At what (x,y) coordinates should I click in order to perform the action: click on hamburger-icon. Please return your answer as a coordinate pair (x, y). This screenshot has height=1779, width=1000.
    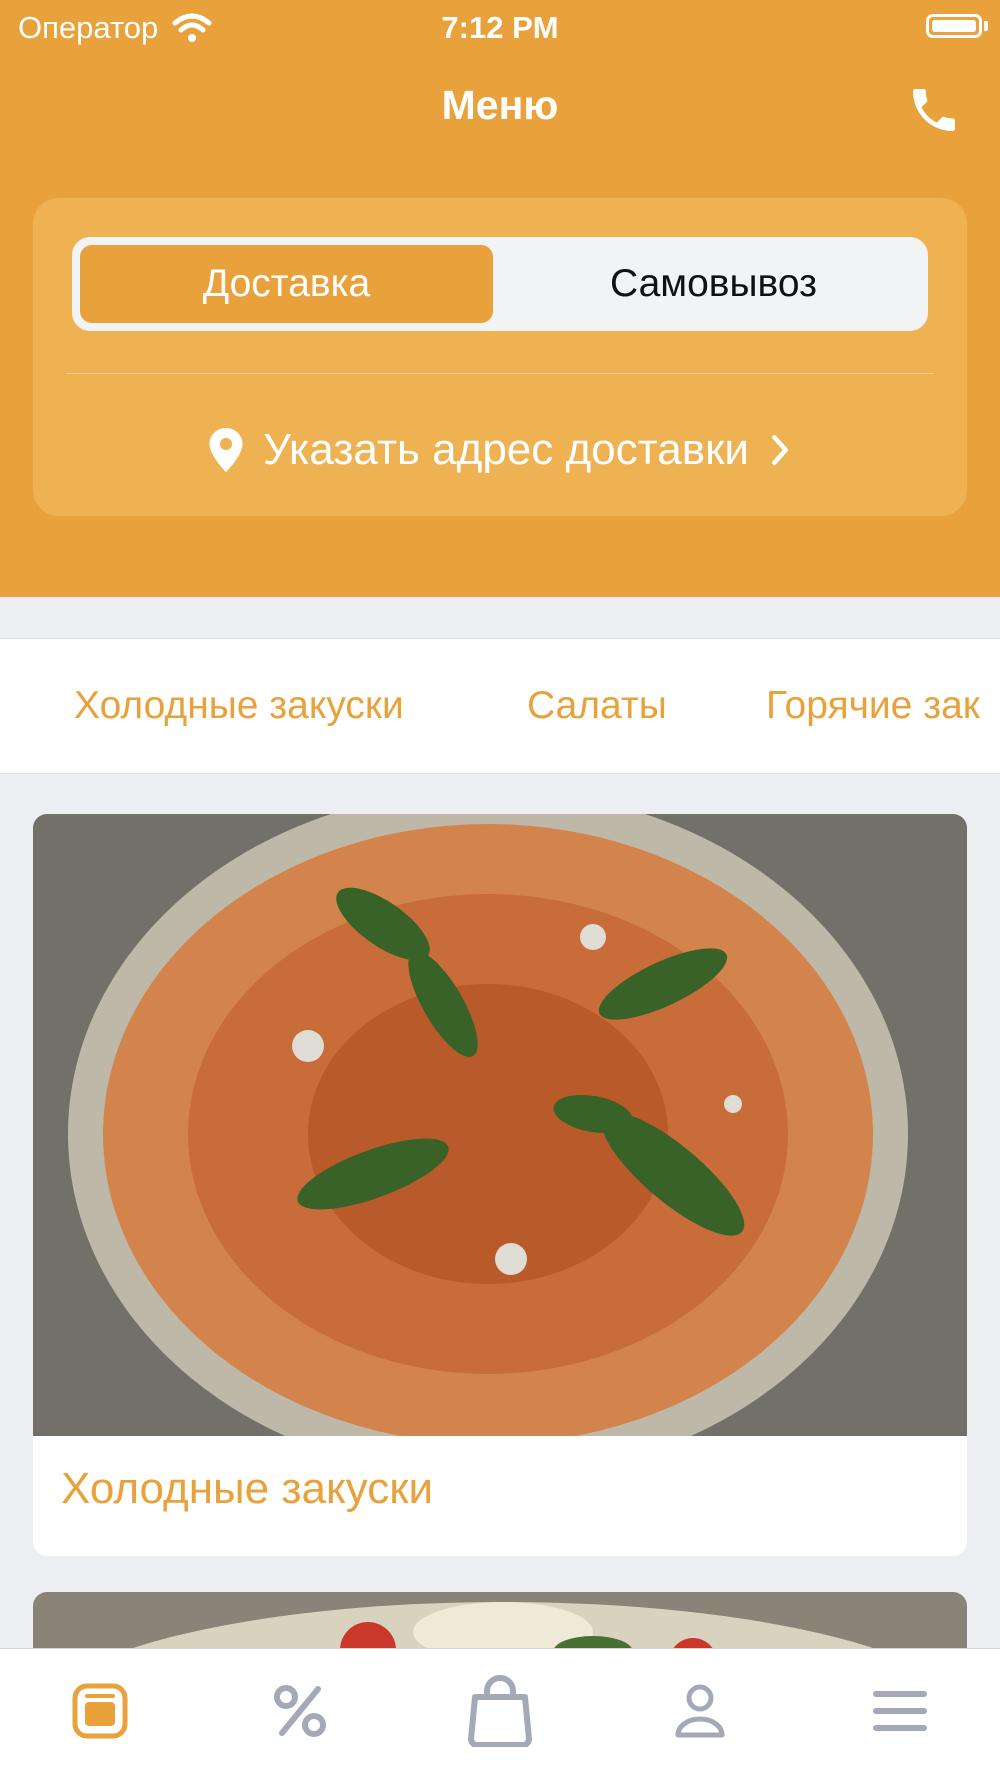
    Looking at the image, I should click on (900, 1711).